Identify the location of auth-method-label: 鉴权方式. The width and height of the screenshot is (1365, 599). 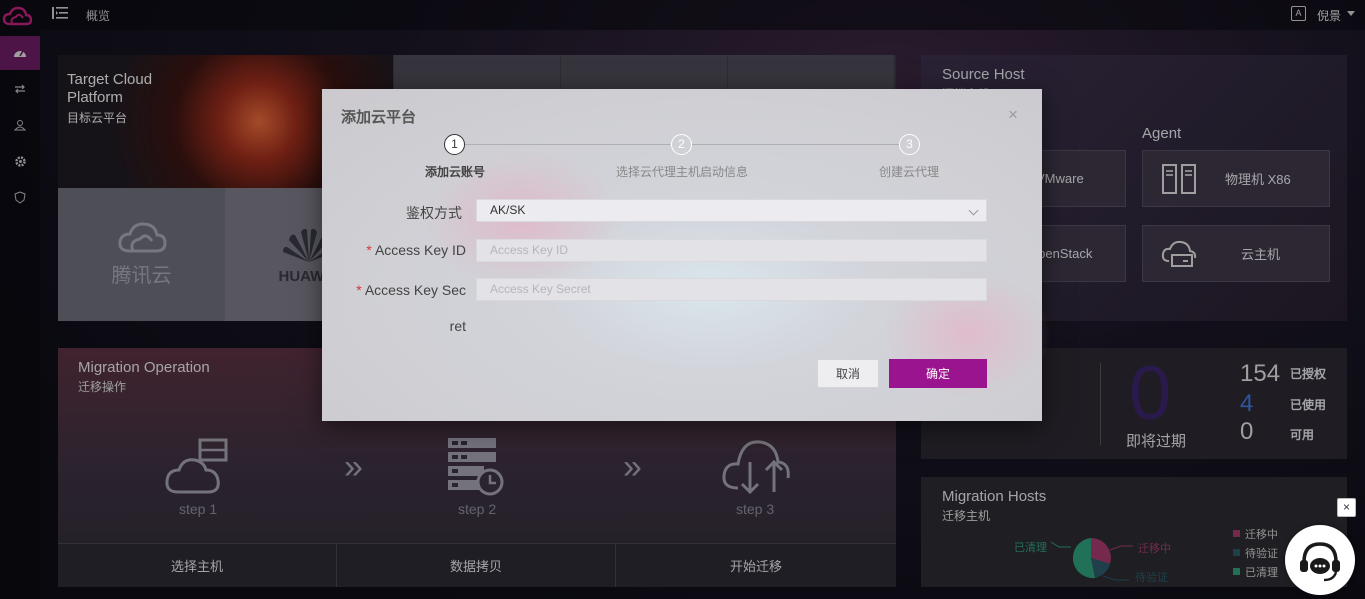
(434, 213).